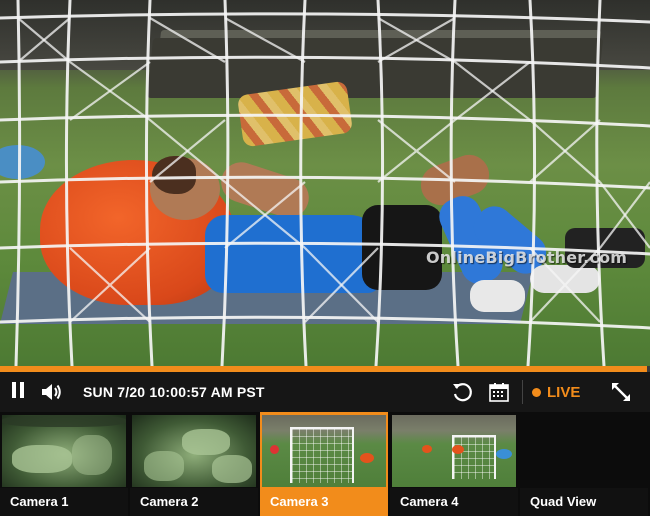  I want to click on control-bar: SUN 7/20 10:00:57 AM PST LIVE, so click(325, 392).